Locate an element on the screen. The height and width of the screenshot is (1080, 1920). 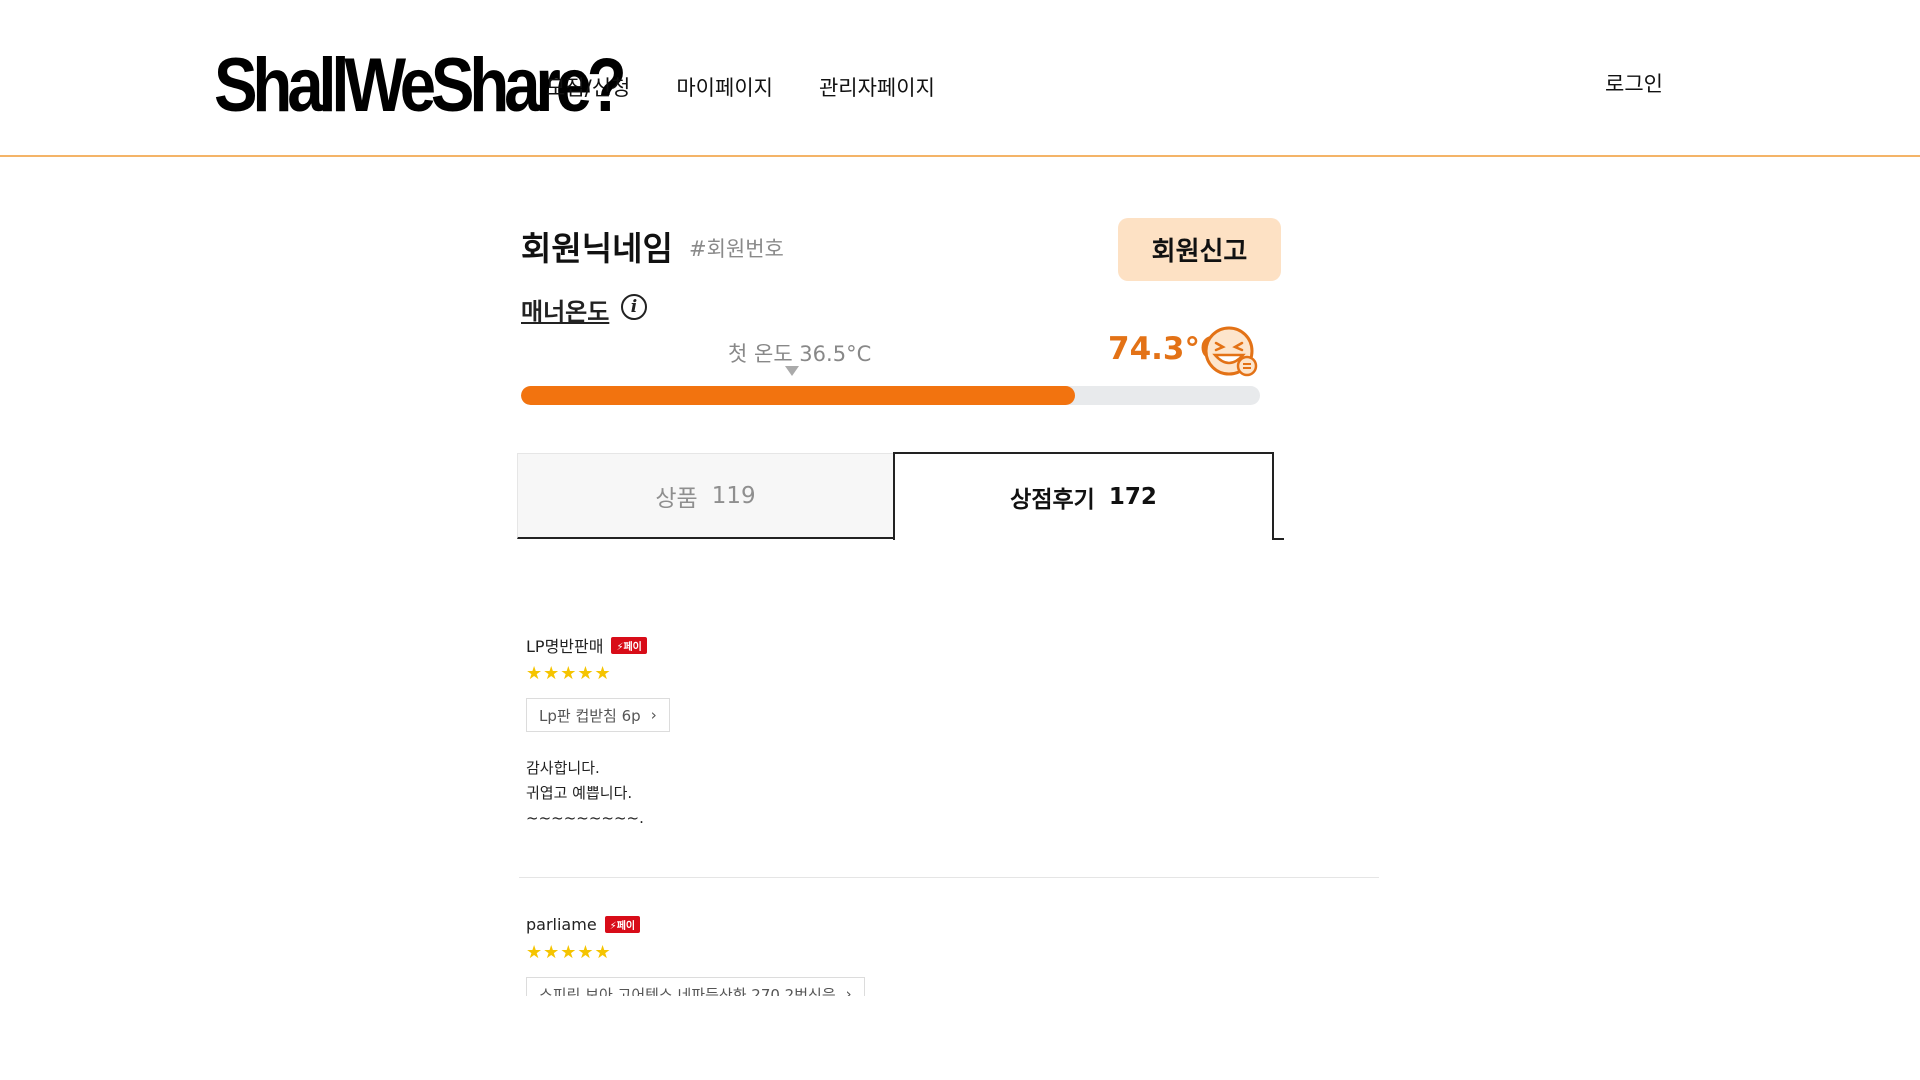
review-product-name: Lp판 컵받침 6p is located at coordinates (590, 715).